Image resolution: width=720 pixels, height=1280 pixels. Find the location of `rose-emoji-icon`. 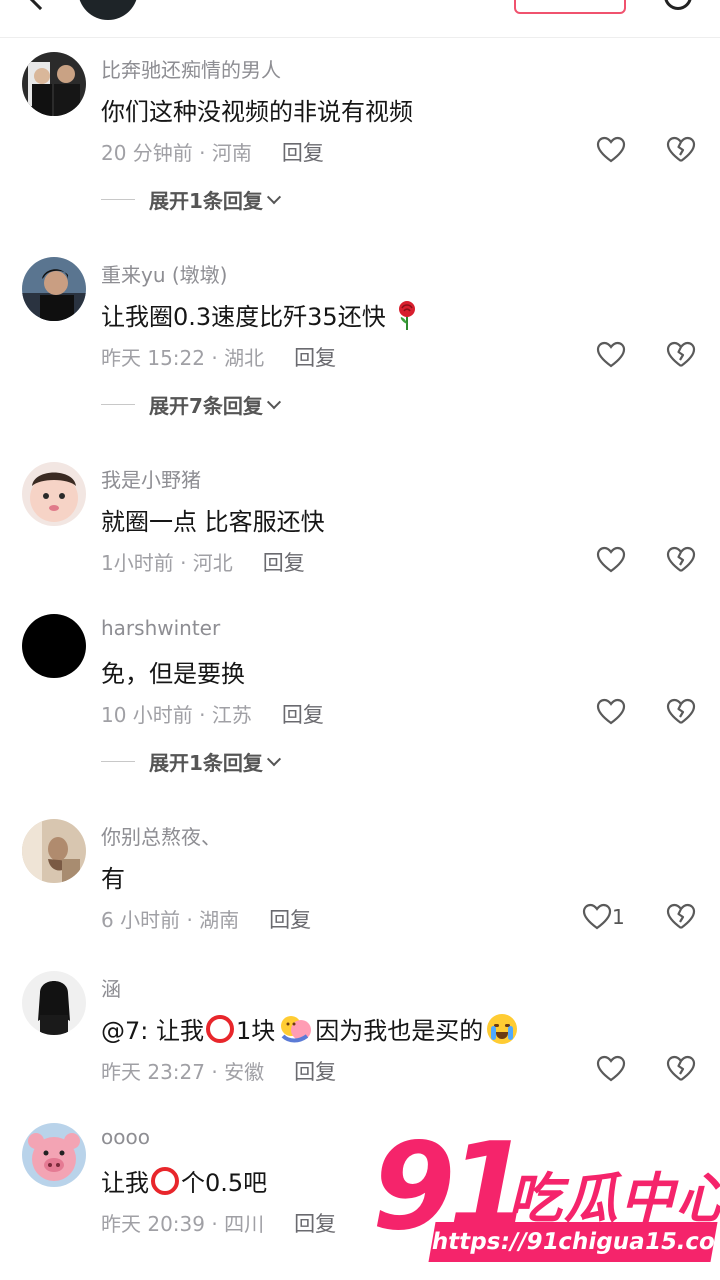

rose-emoji-icon is located at coordinates (407, 315).